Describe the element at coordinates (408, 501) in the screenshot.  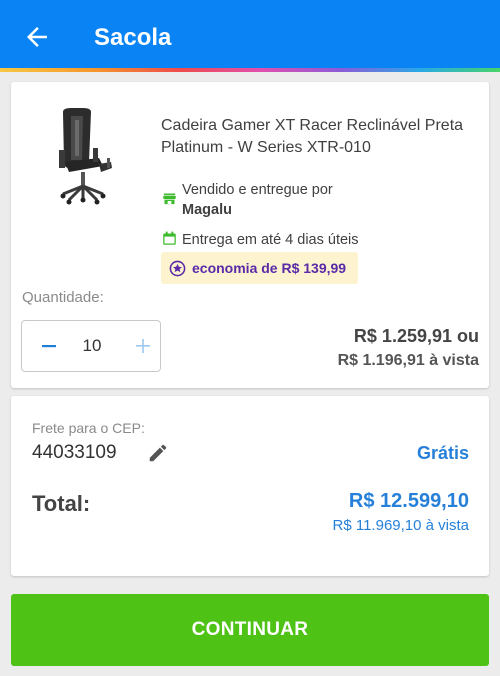
I see `total-value: R$ 12.599,10` at that location.